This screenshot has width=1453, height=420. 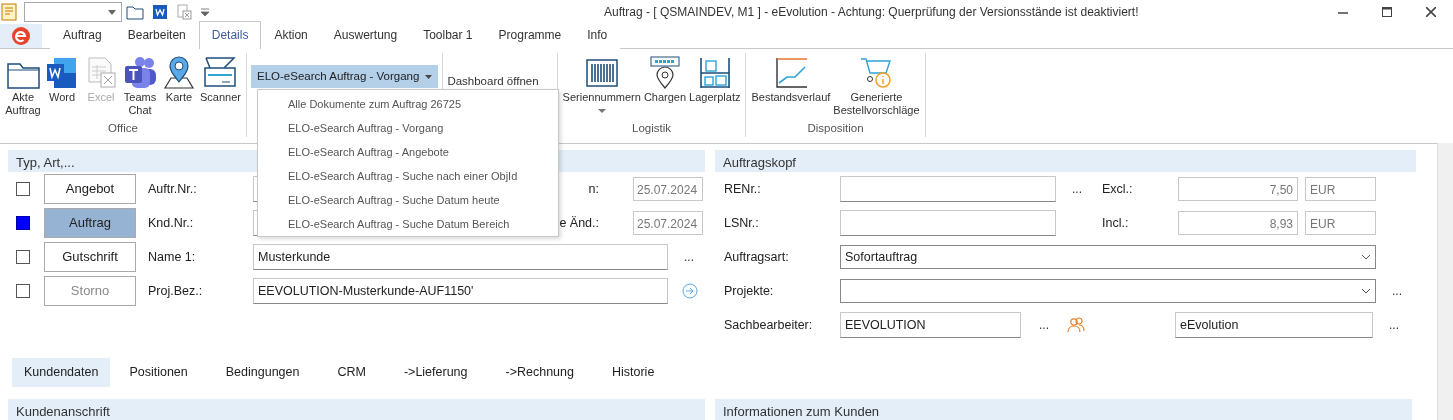 I want to click on arrow-circle-icon, so click(x=690, y=291).